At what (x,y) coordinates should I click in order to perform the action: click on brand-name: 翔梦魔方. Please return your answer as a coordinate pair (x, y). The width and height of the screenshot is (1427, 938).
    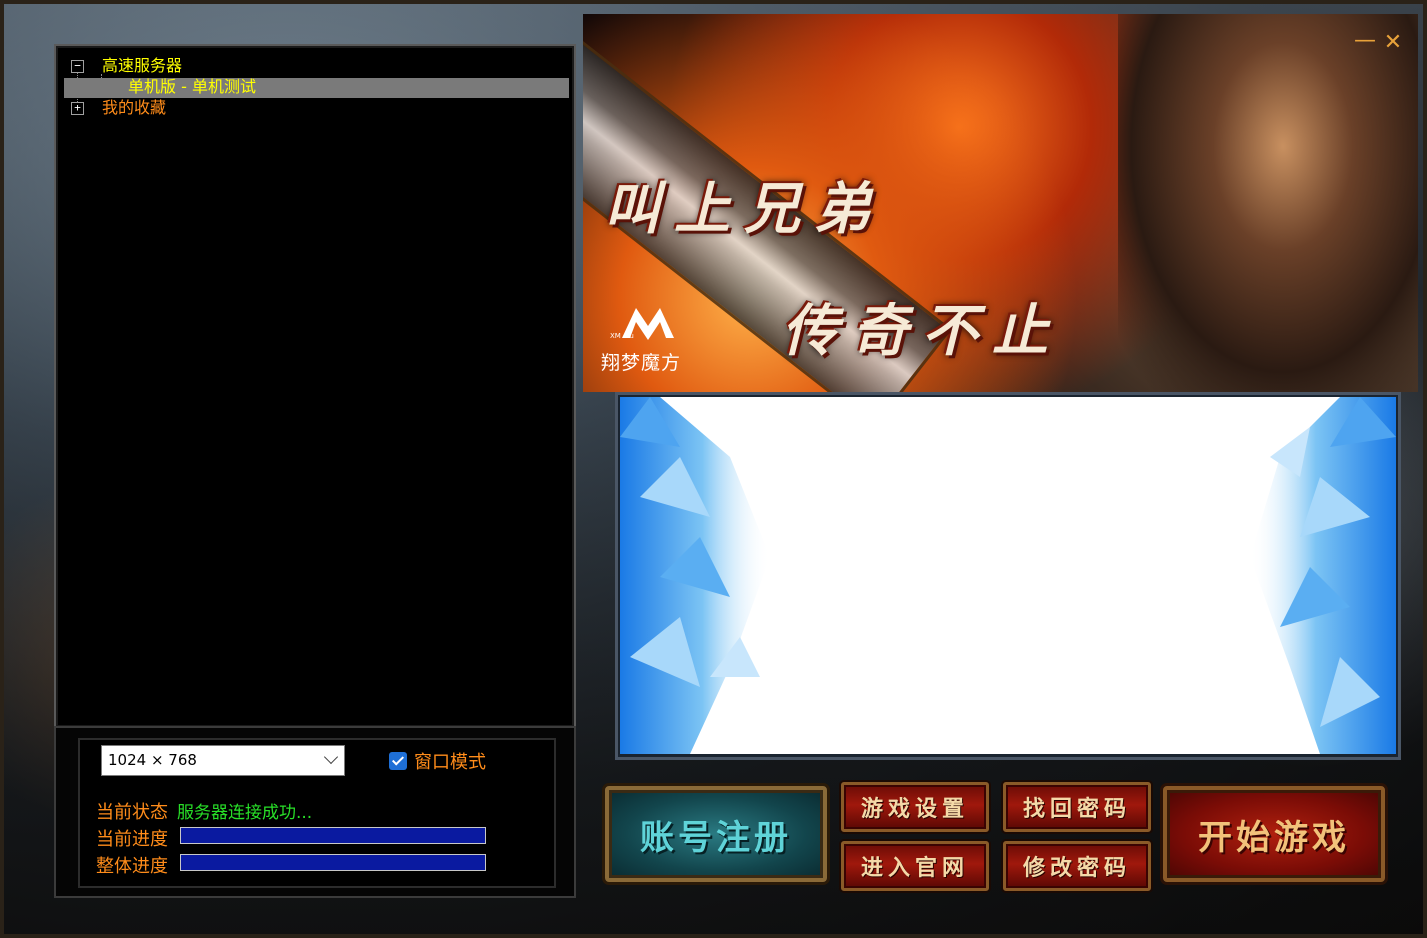
    Looking at the image, I should click on (641, 363).